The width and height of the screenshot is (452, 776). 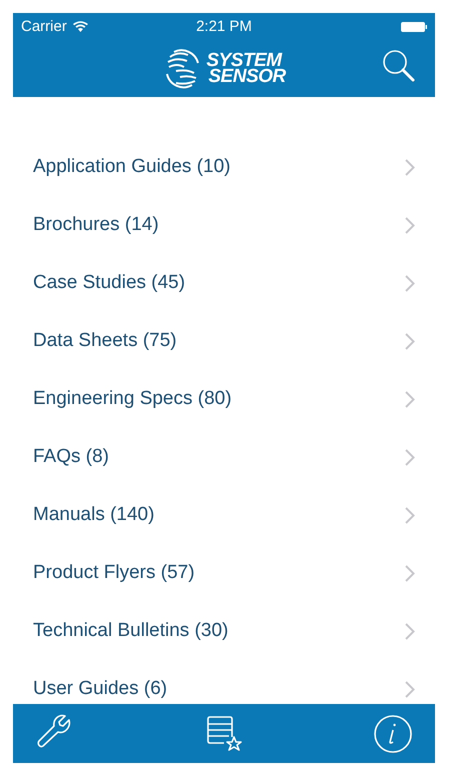 I want to click on list-star-icon, so click(x=224, y=734).